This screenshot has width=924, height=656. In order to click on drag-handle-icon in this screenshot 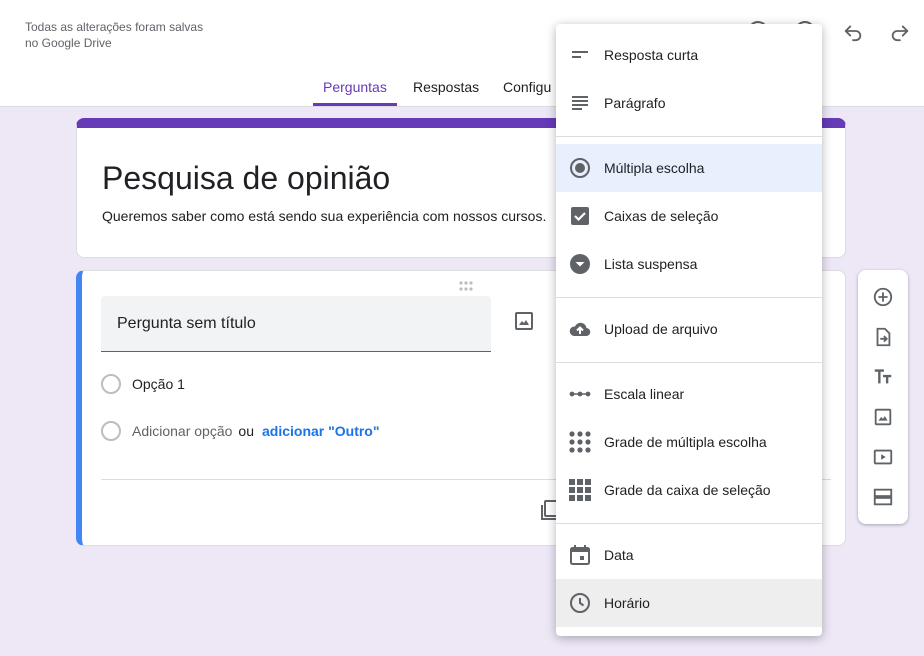, I will do `click(468, 285)`.